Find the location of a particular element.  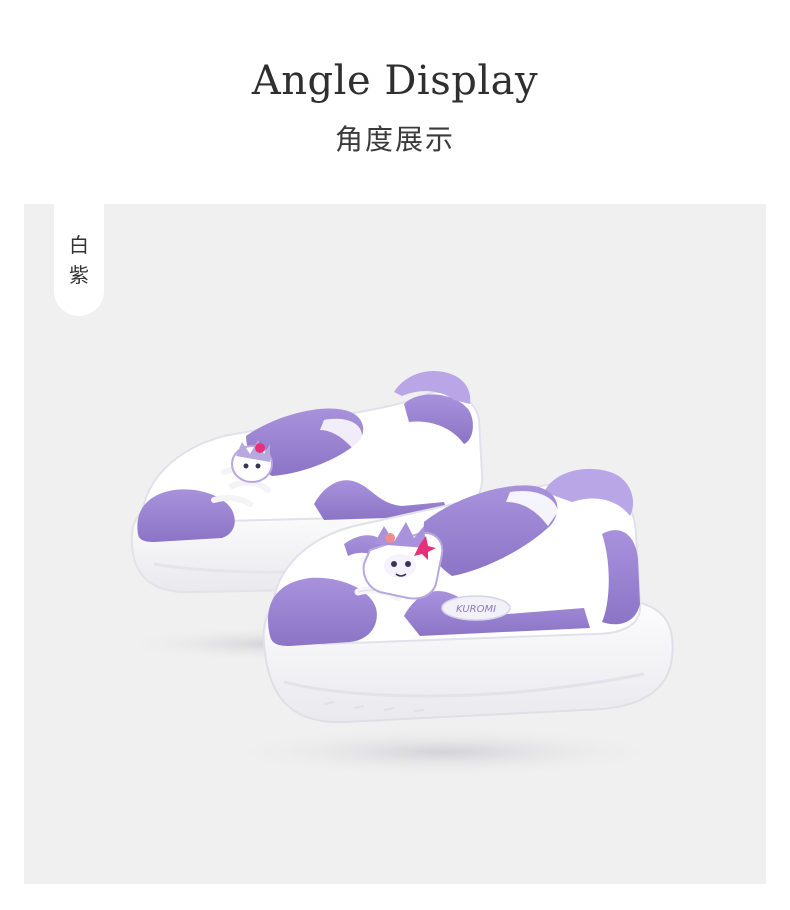

page-title: Angle Display is located at coordinates (395, 81).